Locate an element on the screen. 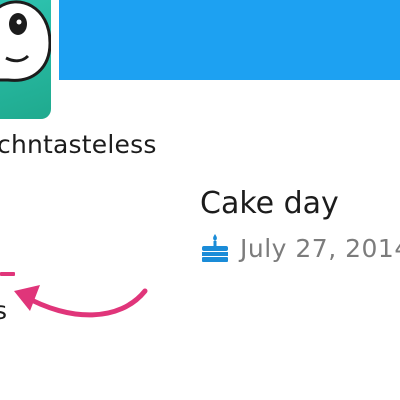 The width and height of the screenshot is (400, 400). active-tab-underline is located at coordinates (7, 274).